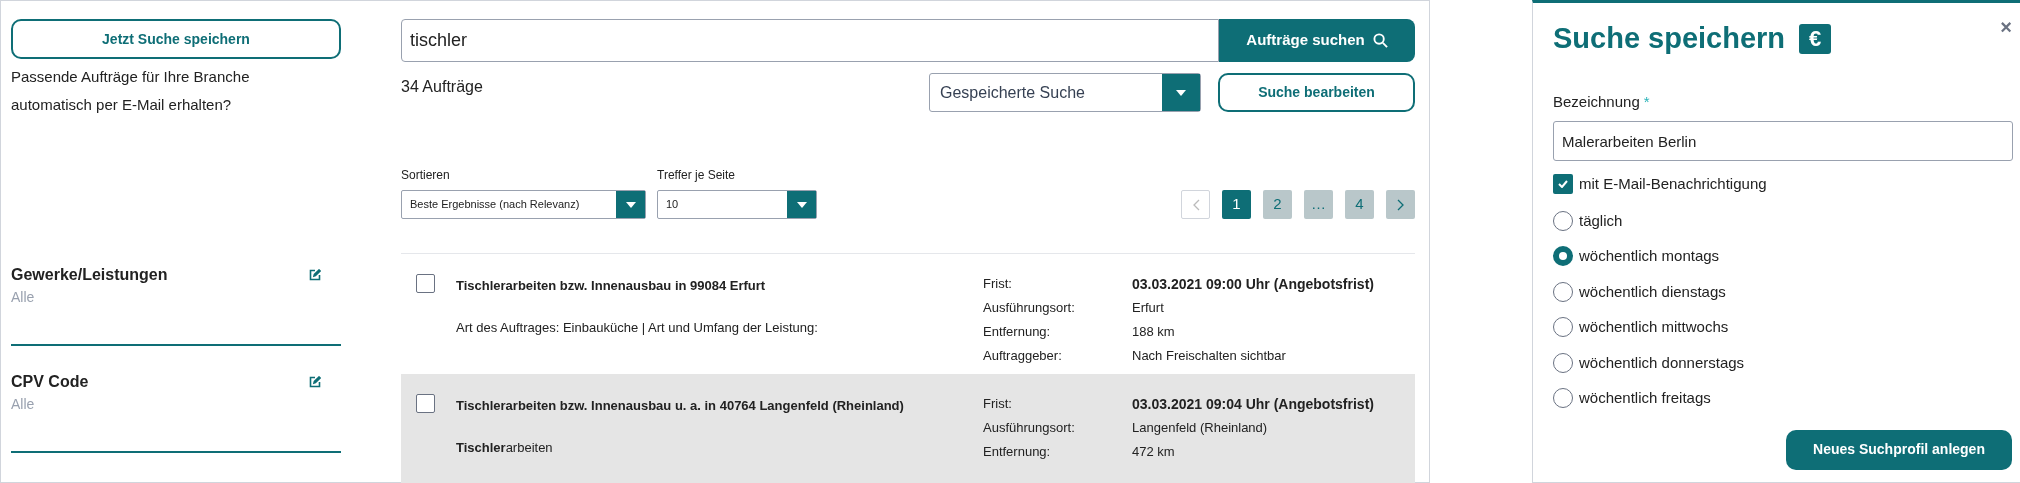  I want to click on euro-badge: €, so click(1815, 38).